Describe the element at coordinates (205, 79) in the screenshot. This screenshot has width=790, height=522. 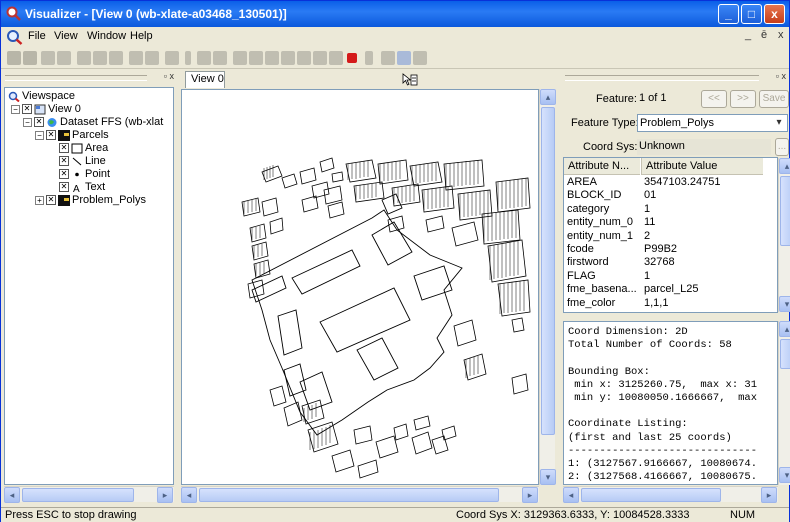
I see `tab-view-0: View 0` at that location.